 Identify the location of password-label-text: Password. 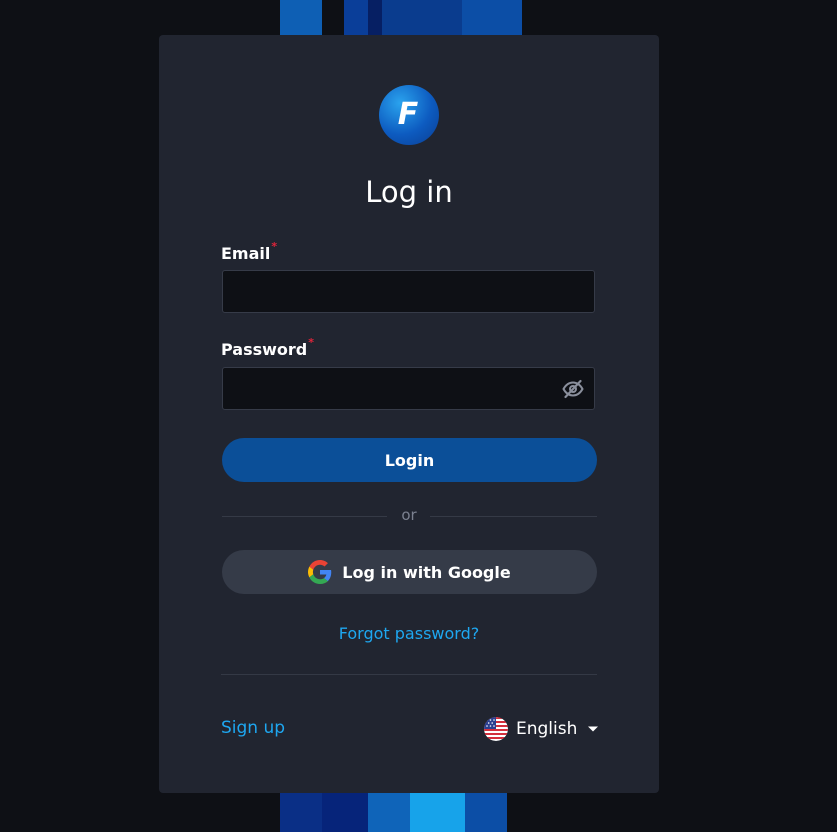
(264, 349).